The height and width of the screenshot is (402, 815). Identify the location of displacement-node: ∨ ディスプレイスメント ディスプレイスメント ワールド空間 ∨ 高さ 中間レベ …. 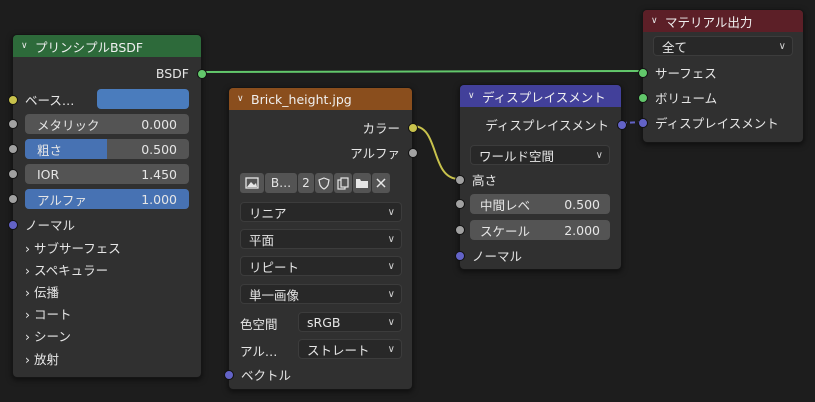
(541, 177).